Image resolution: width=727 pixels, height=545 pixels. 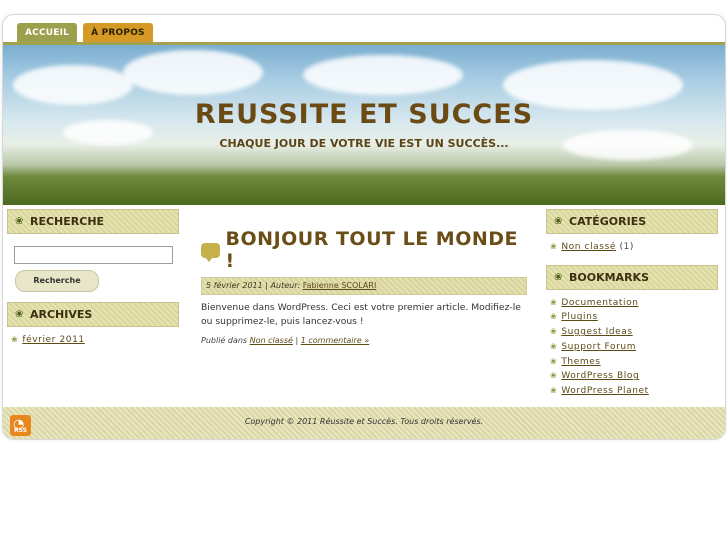 I want to click on main-nav: ACCUEIL À PROPOS, so click(x=85, y=33).